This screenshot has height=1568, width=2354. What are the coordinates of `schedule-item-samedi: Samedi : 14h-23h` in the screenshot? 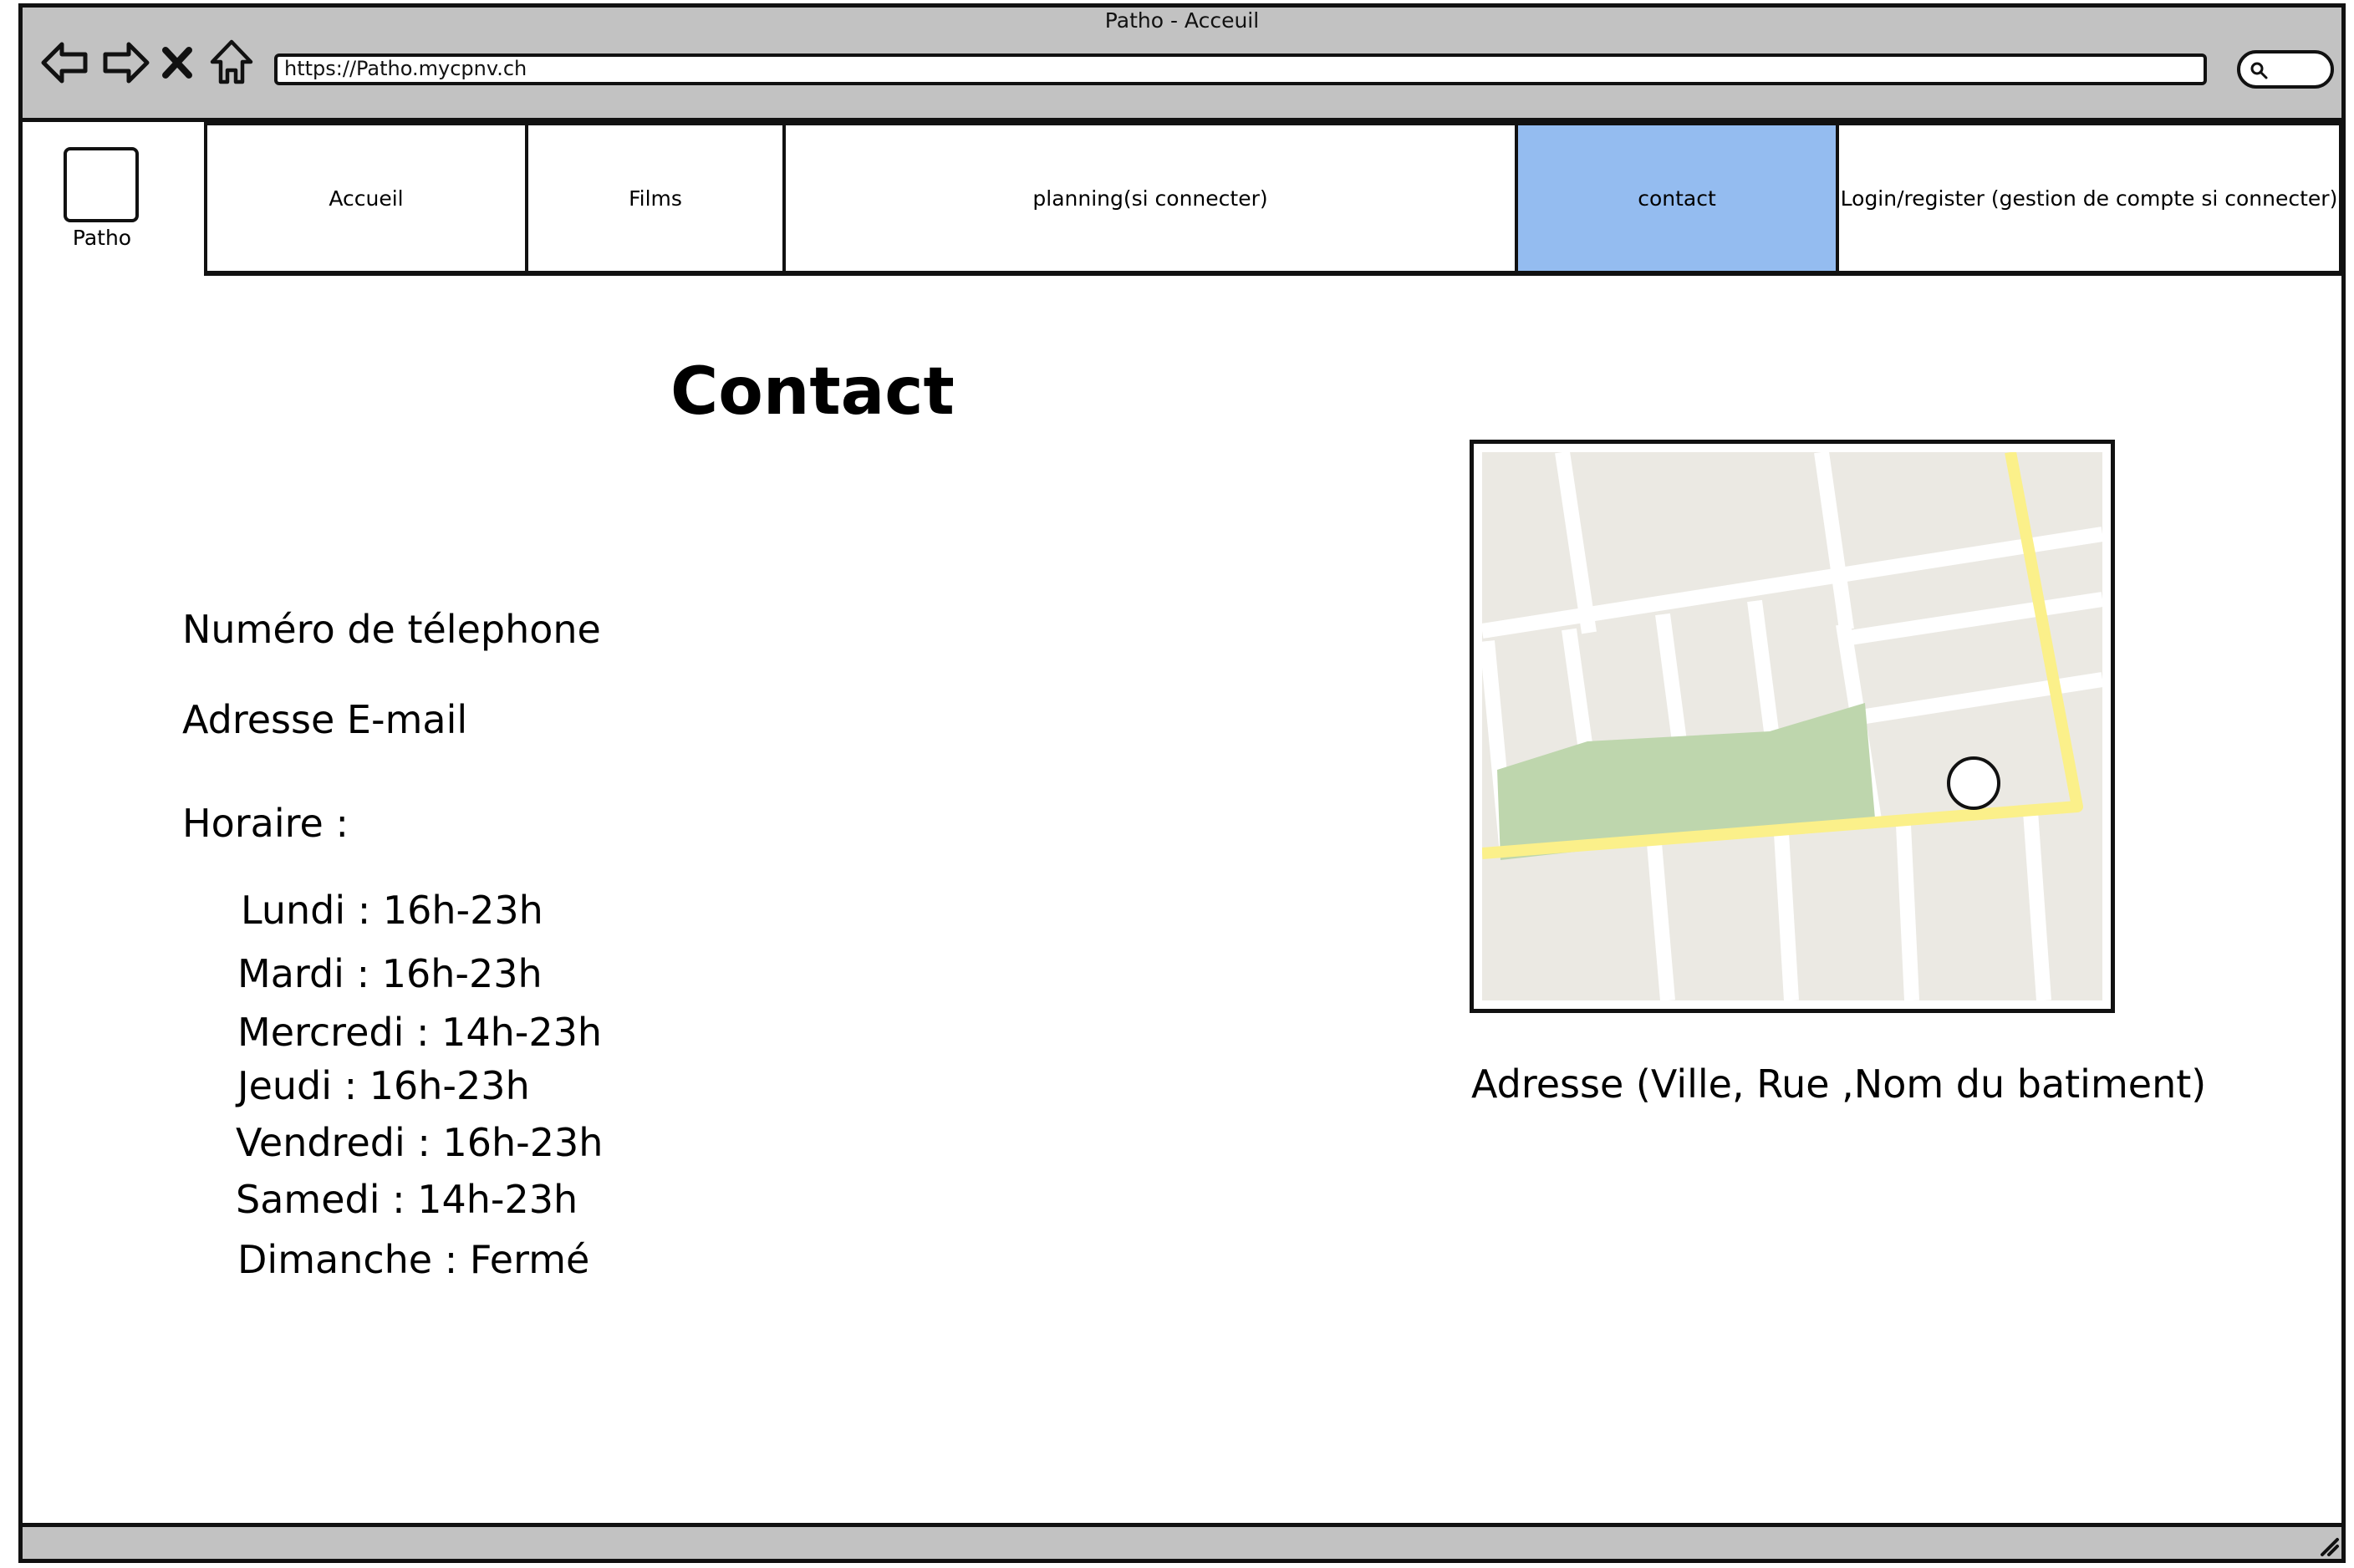 It's located at (407, 1199).